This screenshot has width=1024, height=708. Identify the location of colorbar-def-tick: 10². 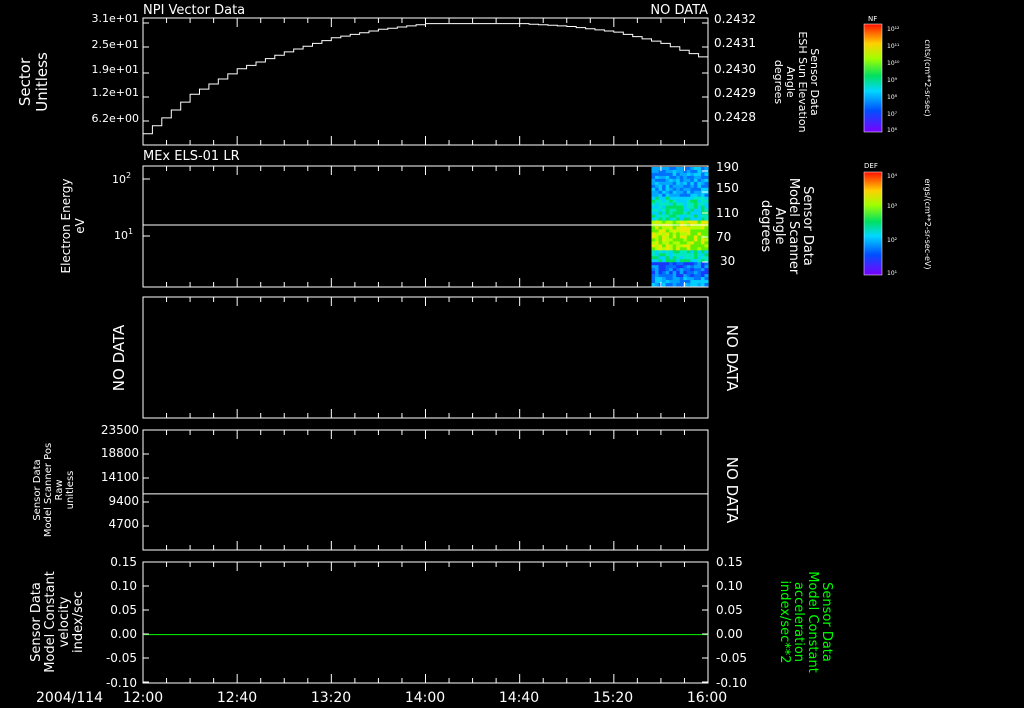
(892, 240).